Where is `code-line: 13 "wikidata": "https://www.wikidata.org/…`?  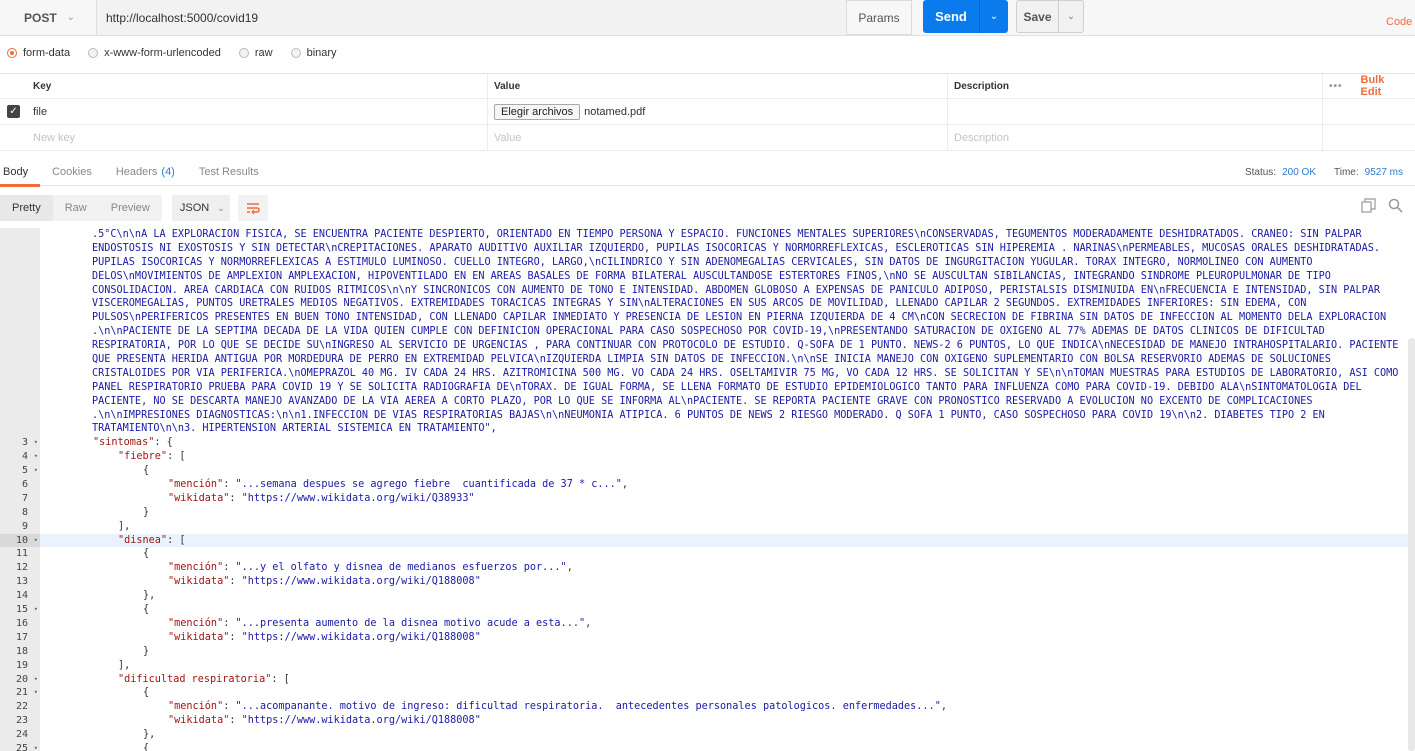
code-line: 13 "wikidata": "https://www.wikidata.org/… is located at coordinates (707, 582).